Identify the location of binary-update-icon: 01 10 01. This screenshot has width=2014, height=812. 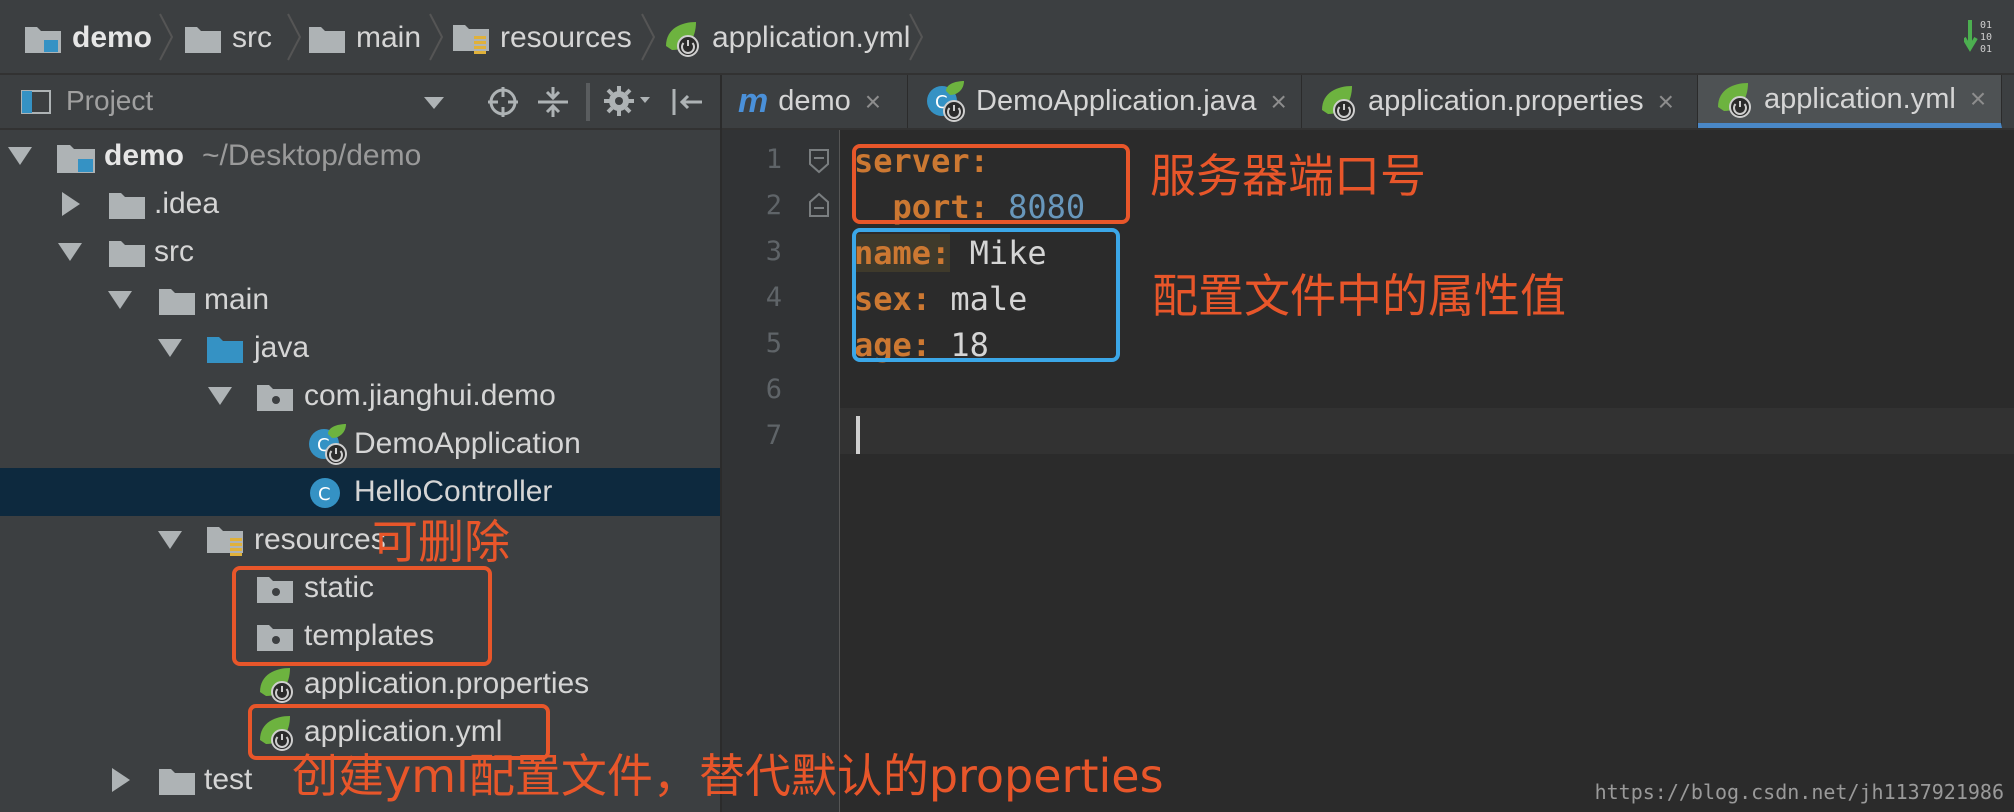
(1983, 39).